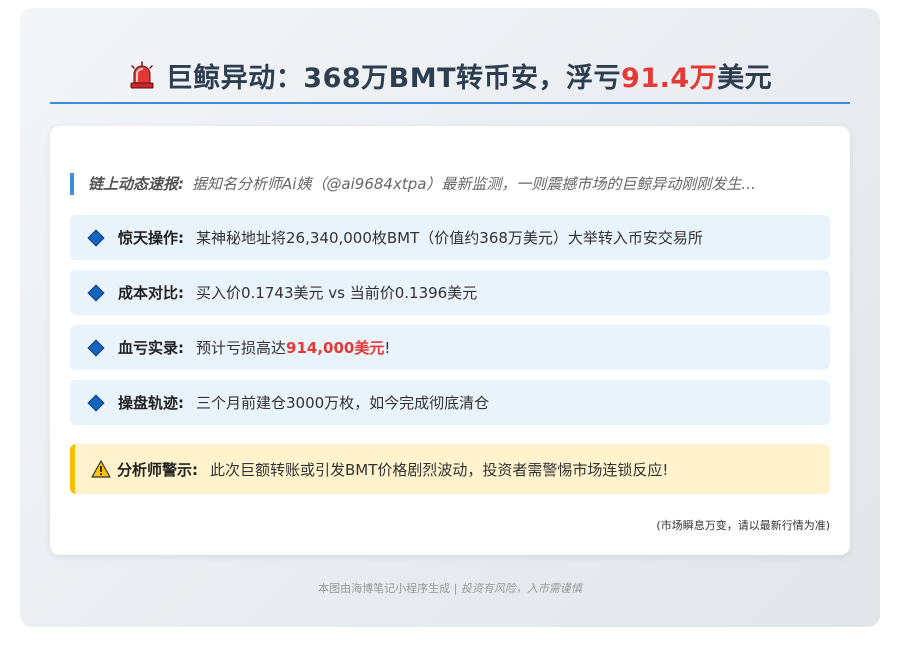 The image size is (900, 658). I want to click on title-prefix: 巨鲸异动：368万BMT转币安，浮亏, so click(393, 78).